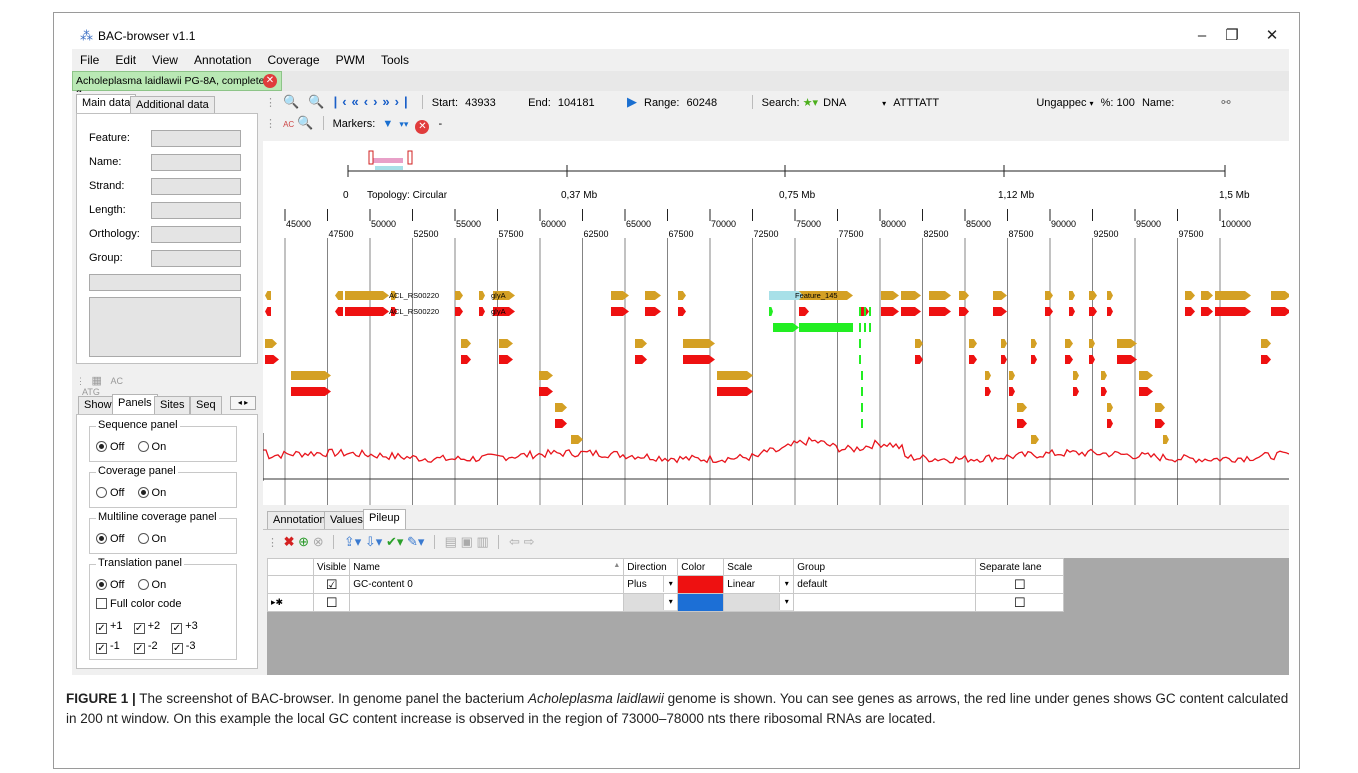 Image resolution: width=1358 pixels, height=773 pixels. Describe the element at coordinates (651, 584) in the screenshot. I see `direction-select: Plus ▾` at that location.